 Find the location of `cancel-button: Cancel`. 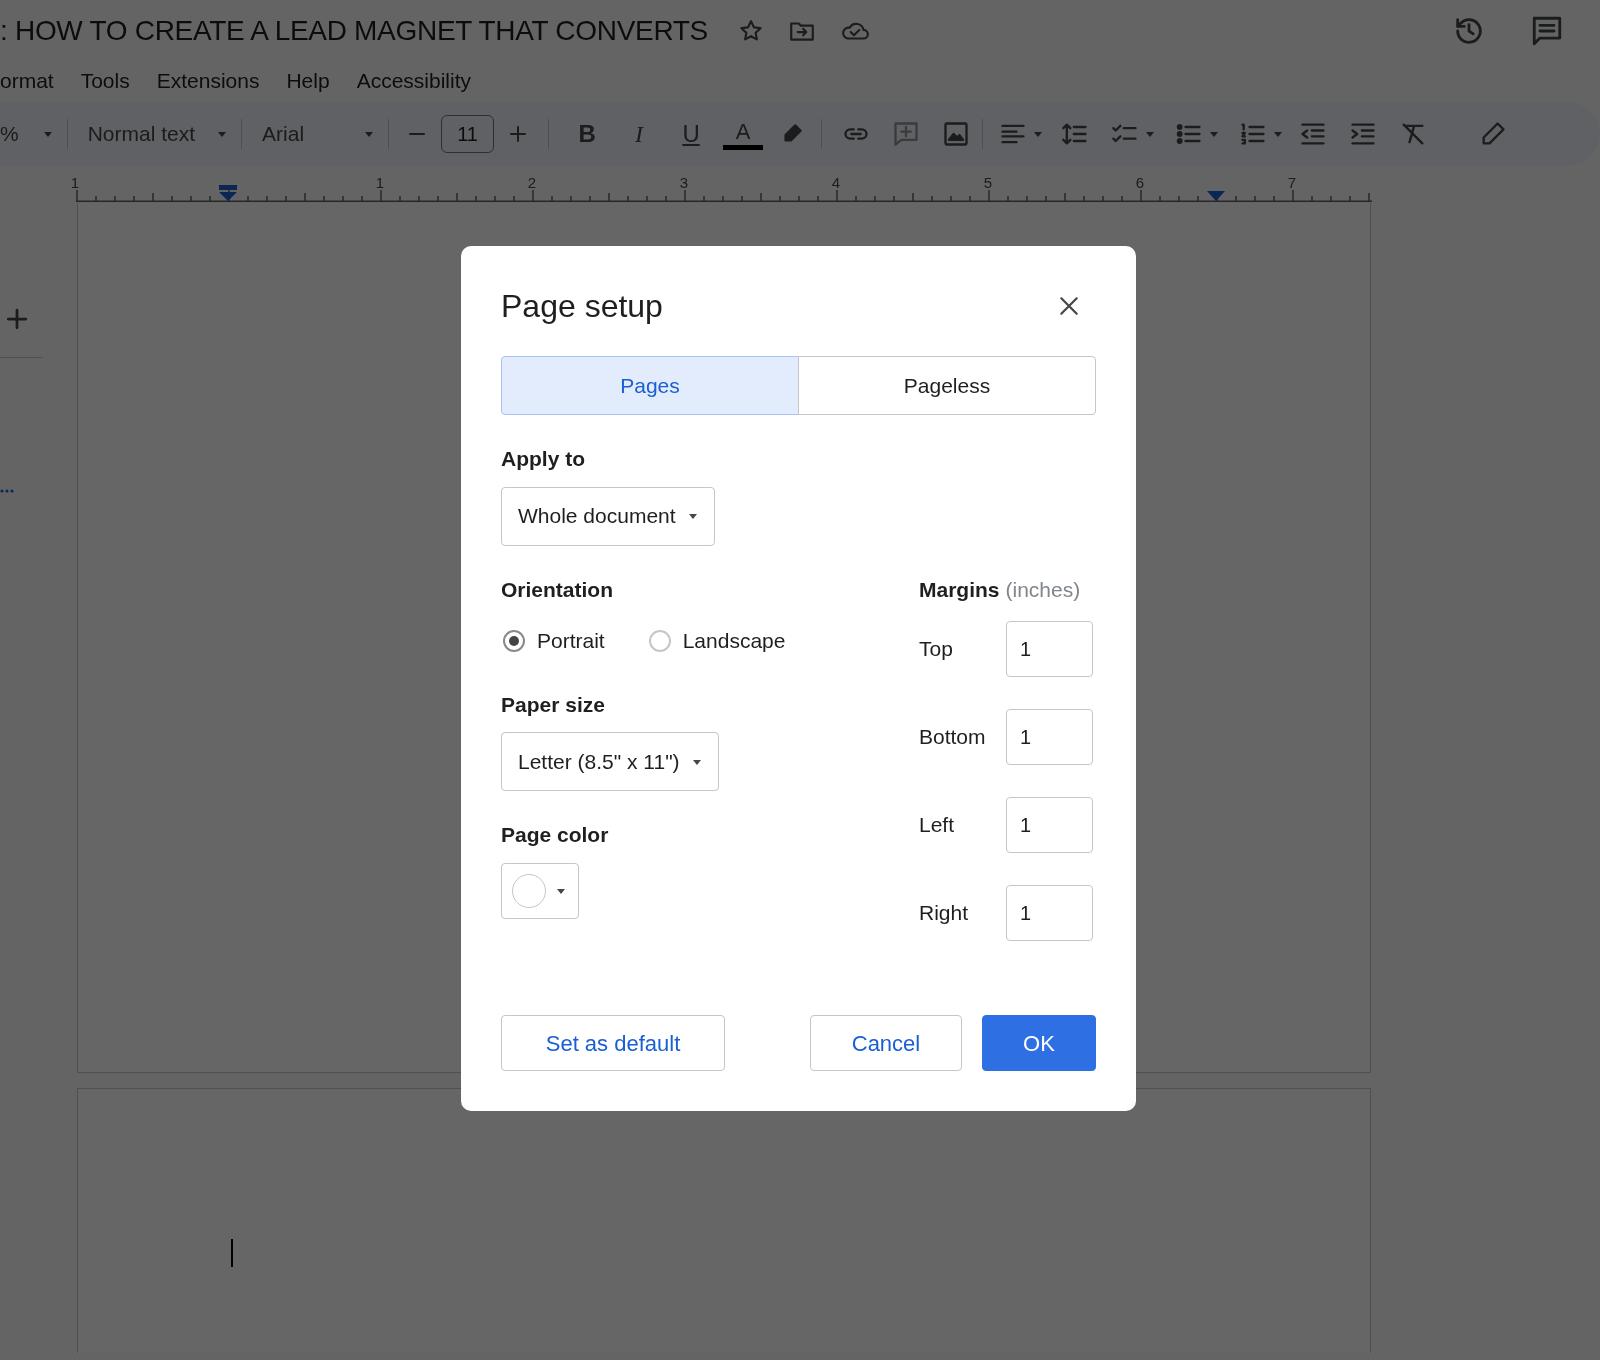

cancel-button: Cancel is located at coordinates (886, 1043).